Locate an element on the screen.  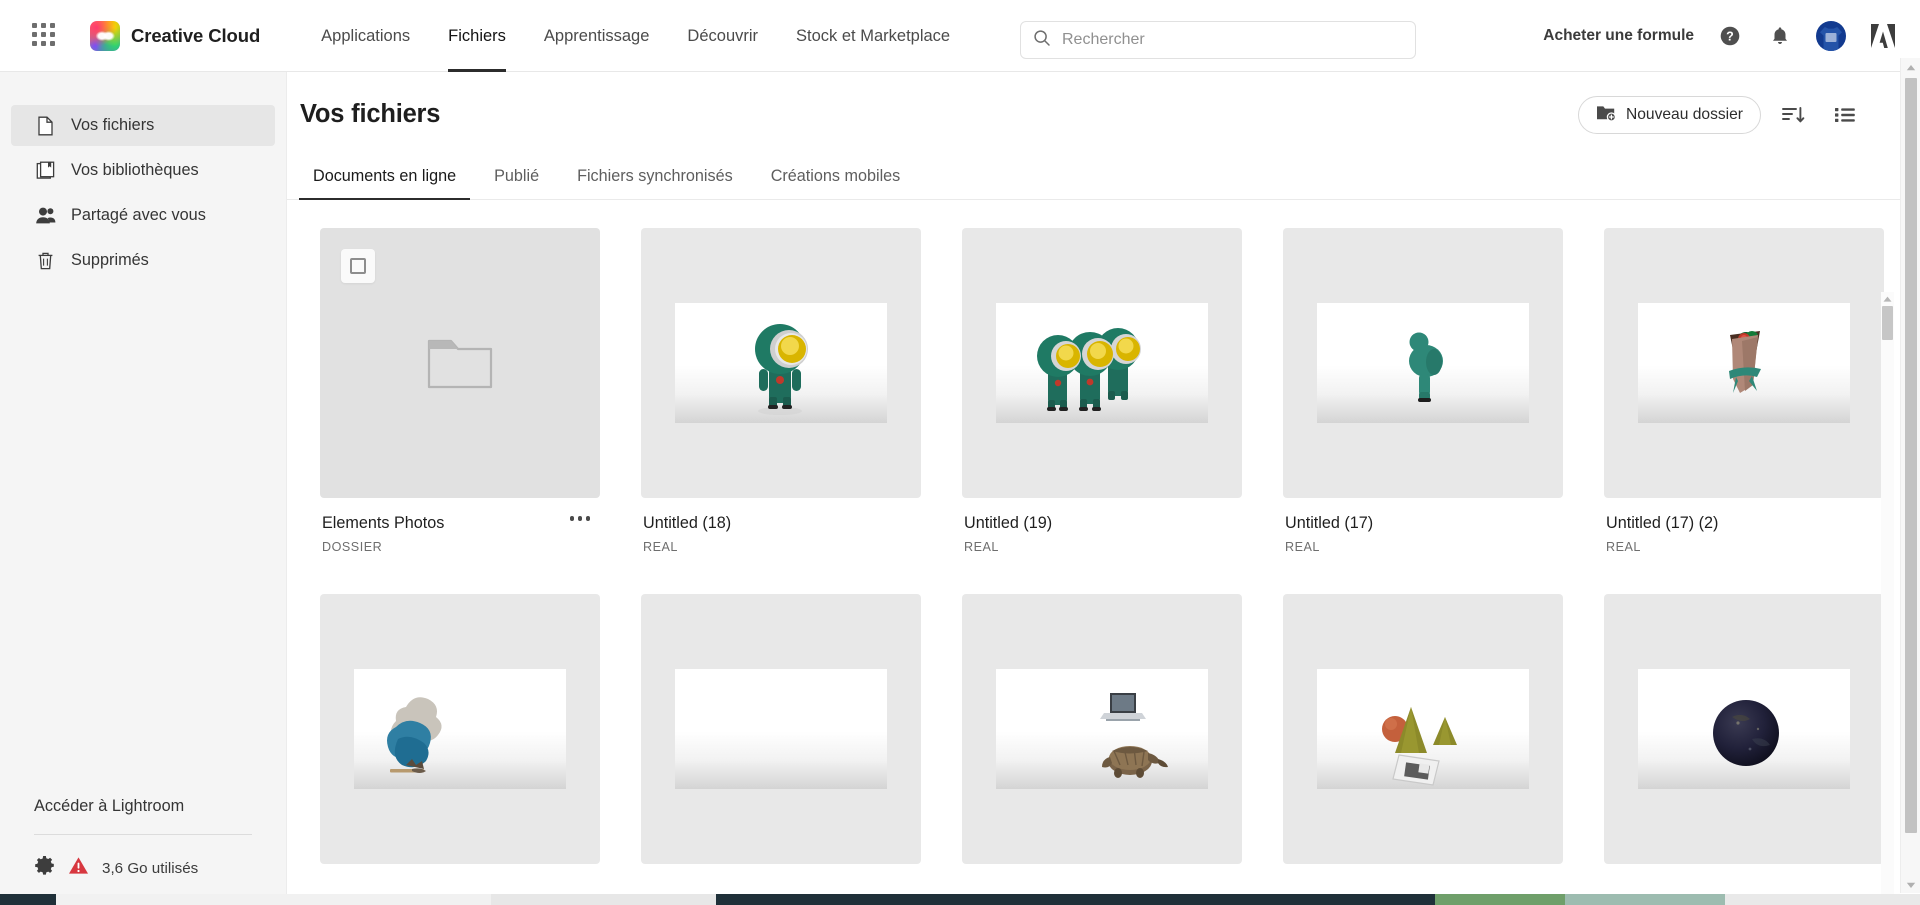
tab-creations-mobiles: Créations mobiles is located at coordinates (836, 183).